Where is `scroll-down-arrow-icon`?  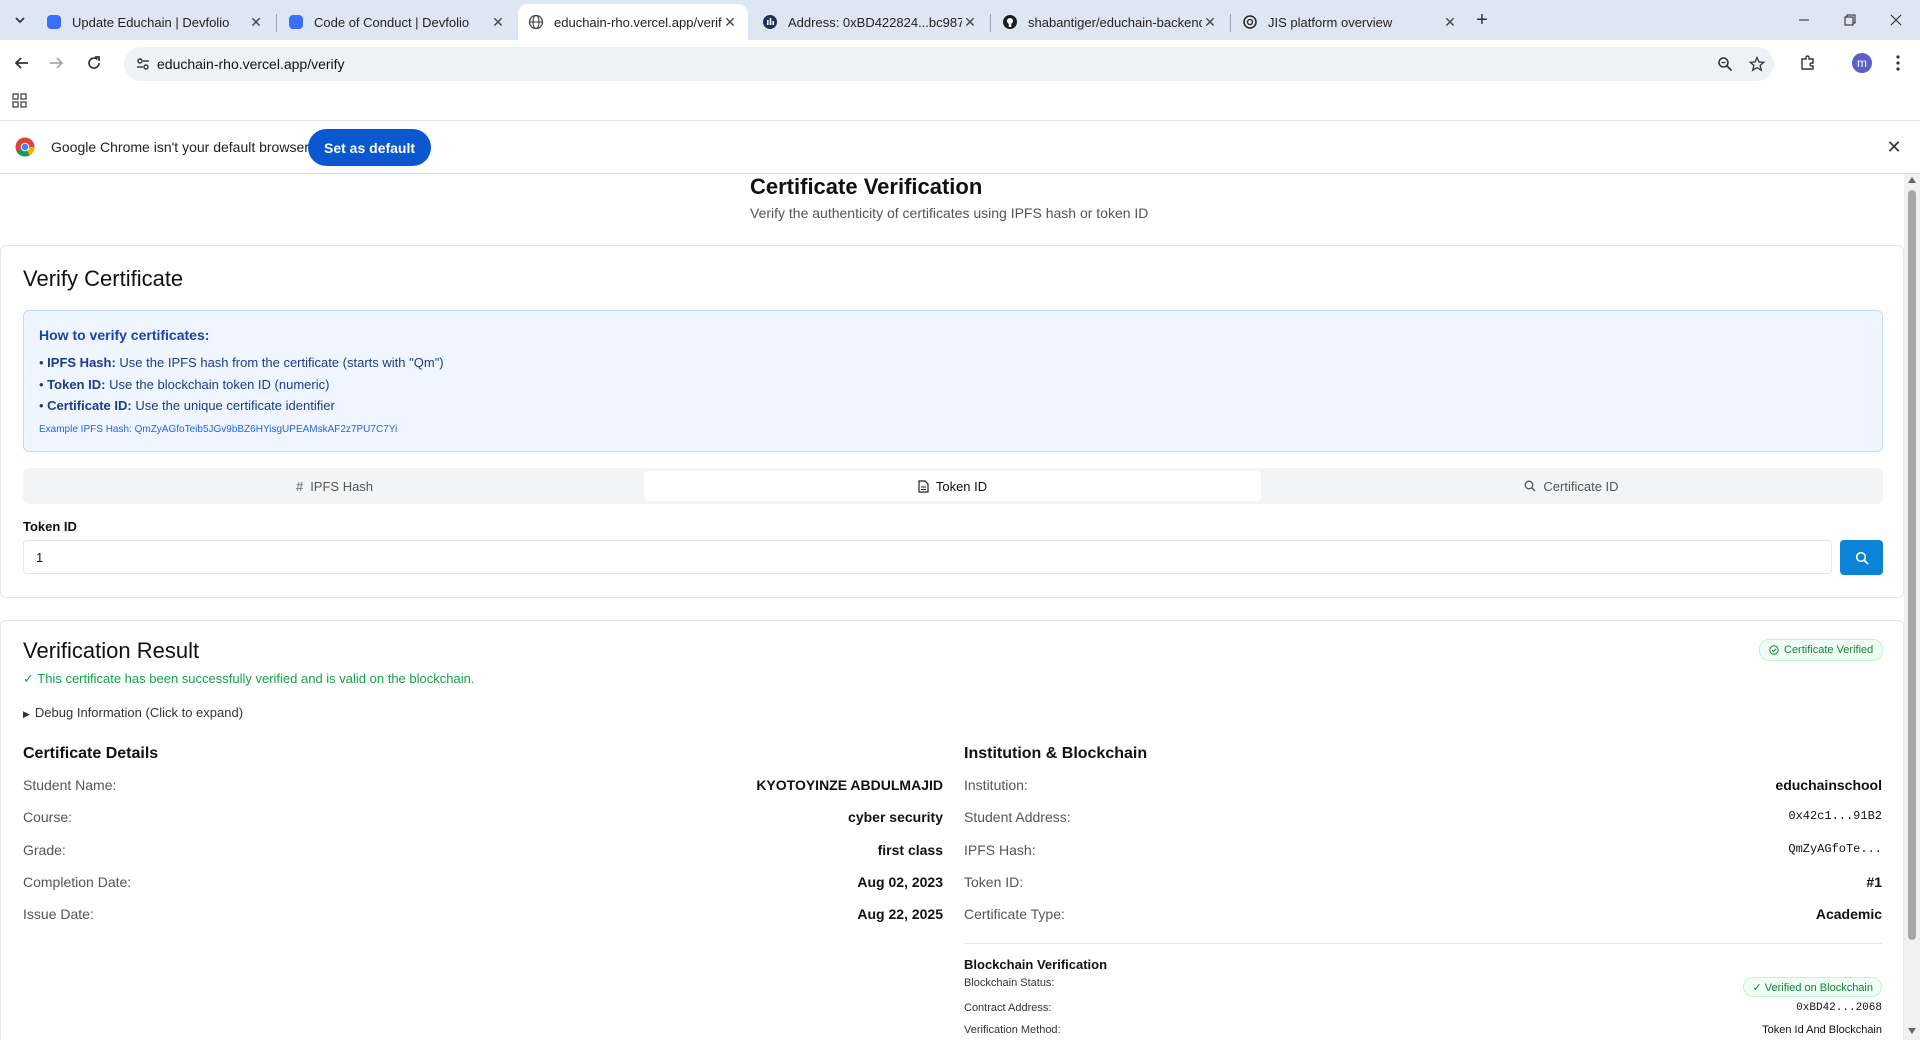 scroll-down-arrow-icon is located at coordinates (1912, 1031).